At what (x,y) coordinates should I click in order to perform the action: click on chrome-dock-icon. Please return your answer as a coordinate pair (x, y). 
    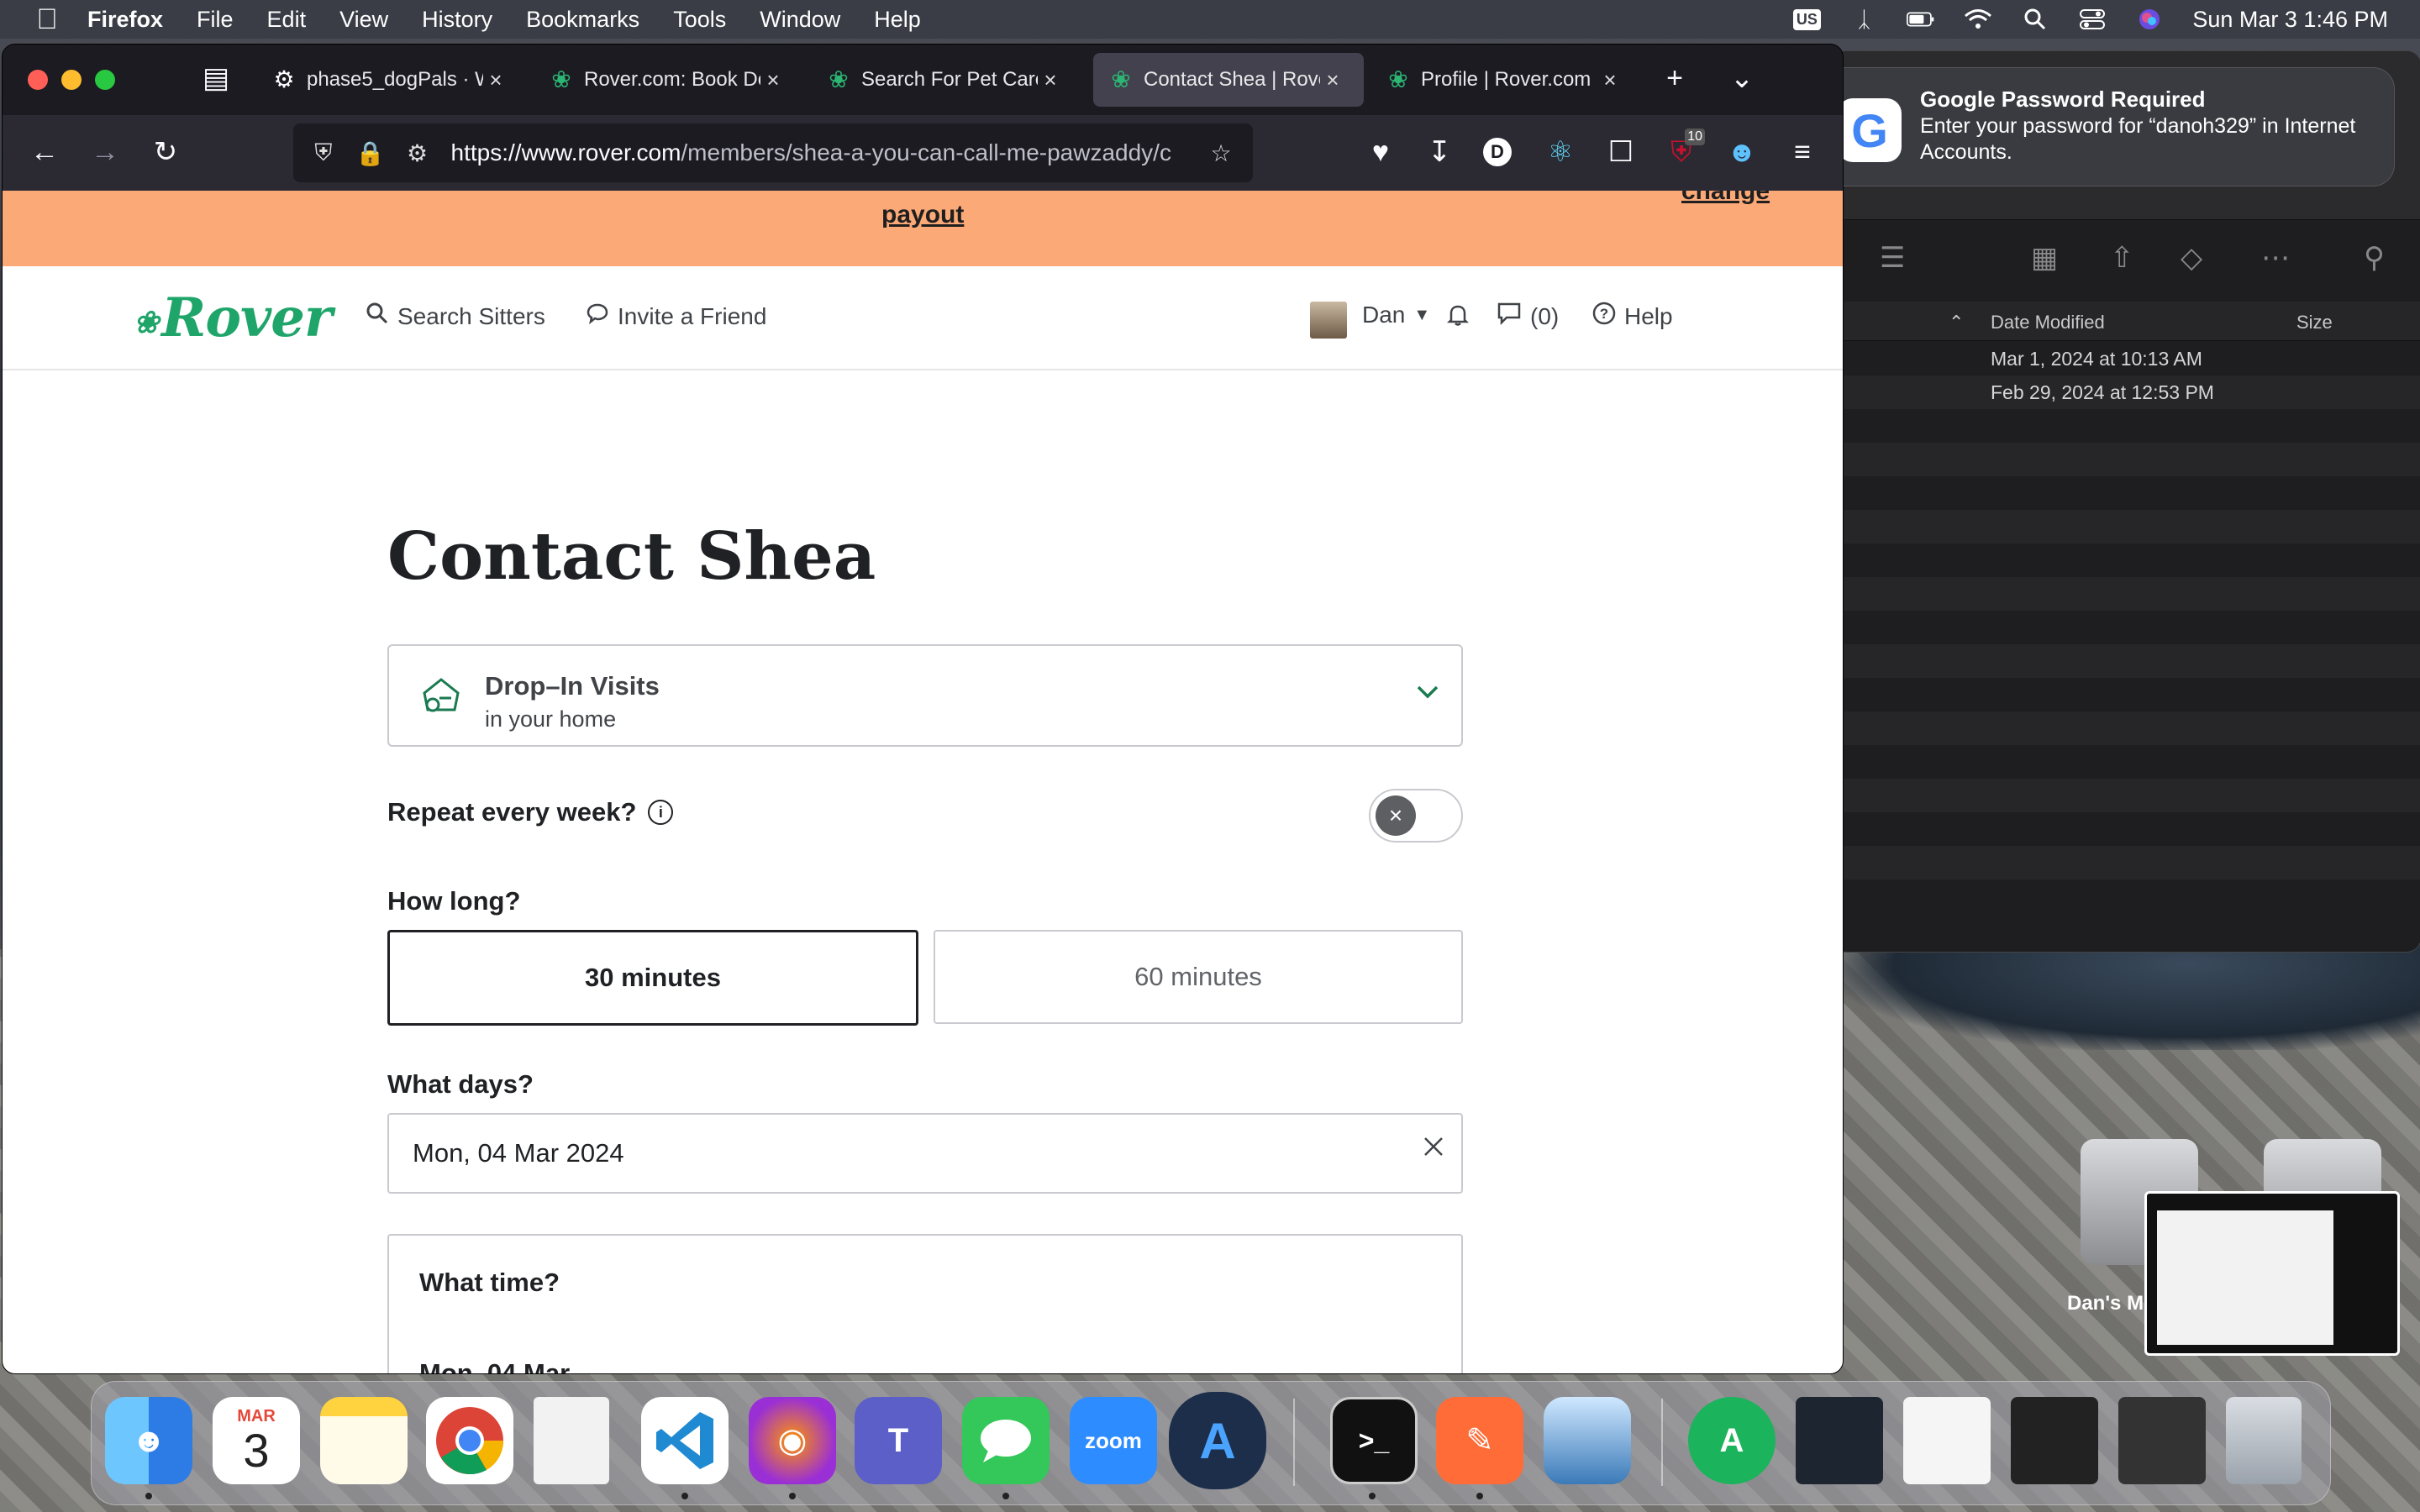
    Looking at the image, I should click on (469, 1440).